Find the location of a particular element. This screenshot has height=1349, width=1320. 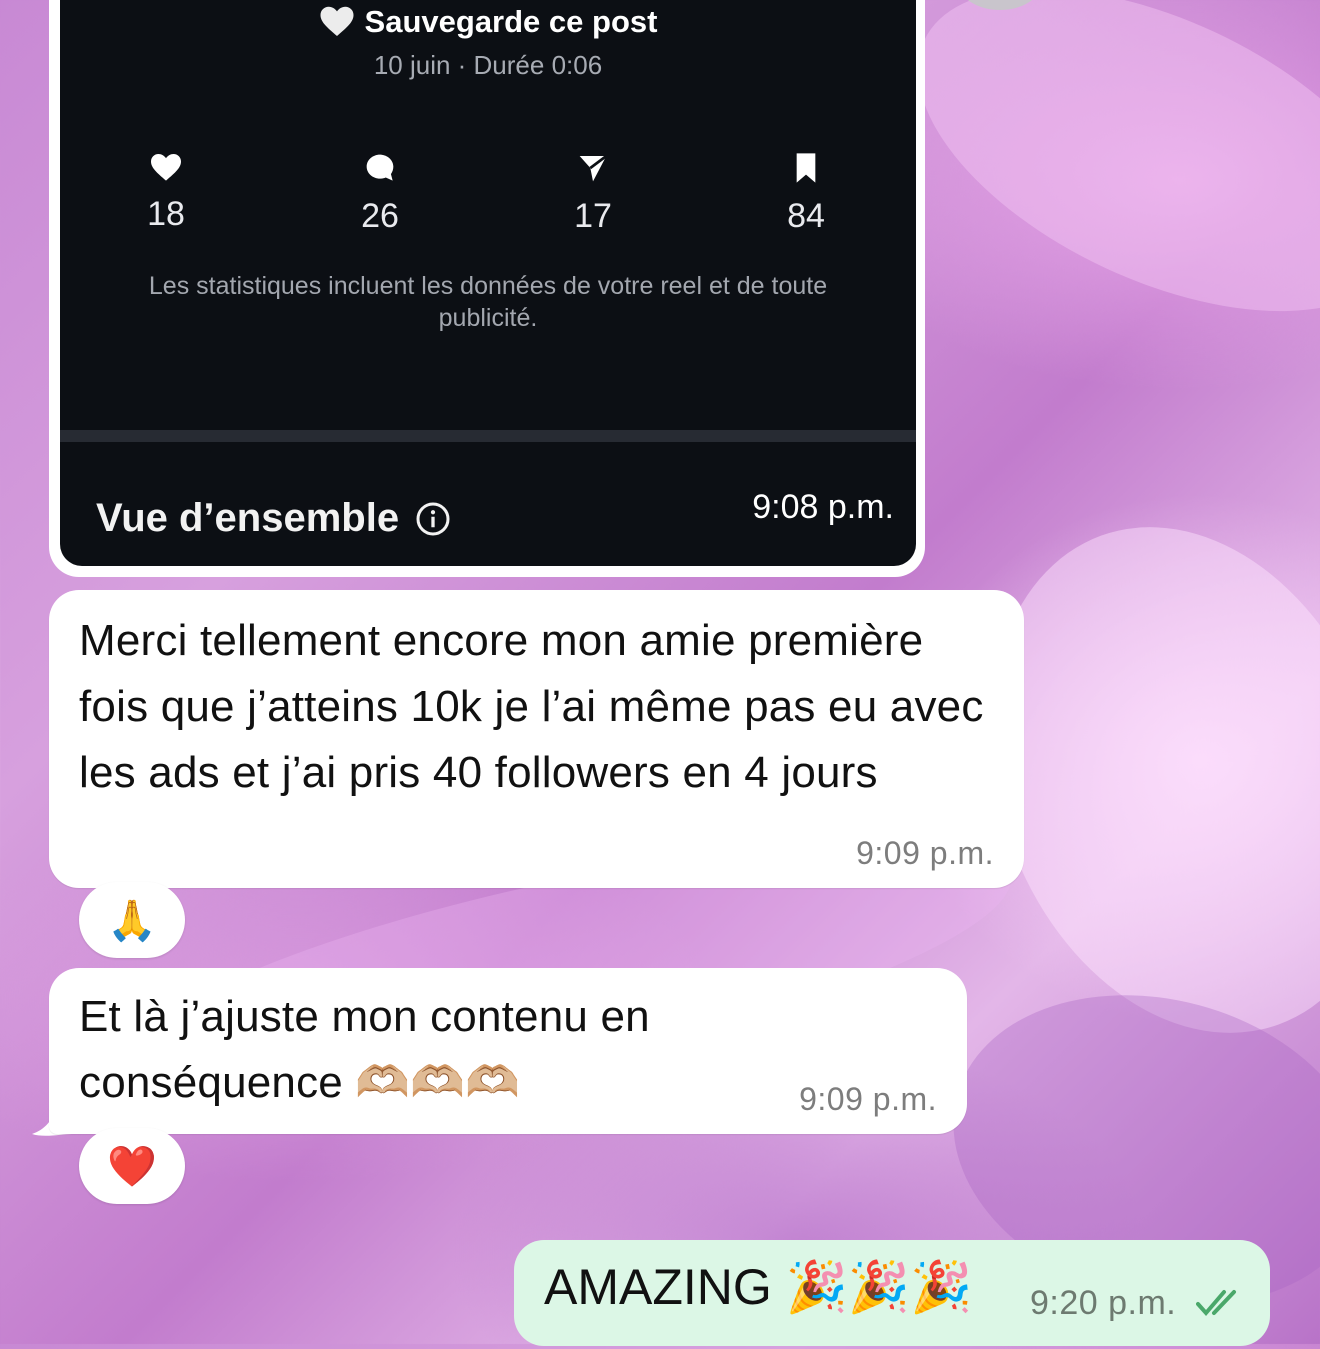

comments-count: 26 is located at coordinates (380, 216).